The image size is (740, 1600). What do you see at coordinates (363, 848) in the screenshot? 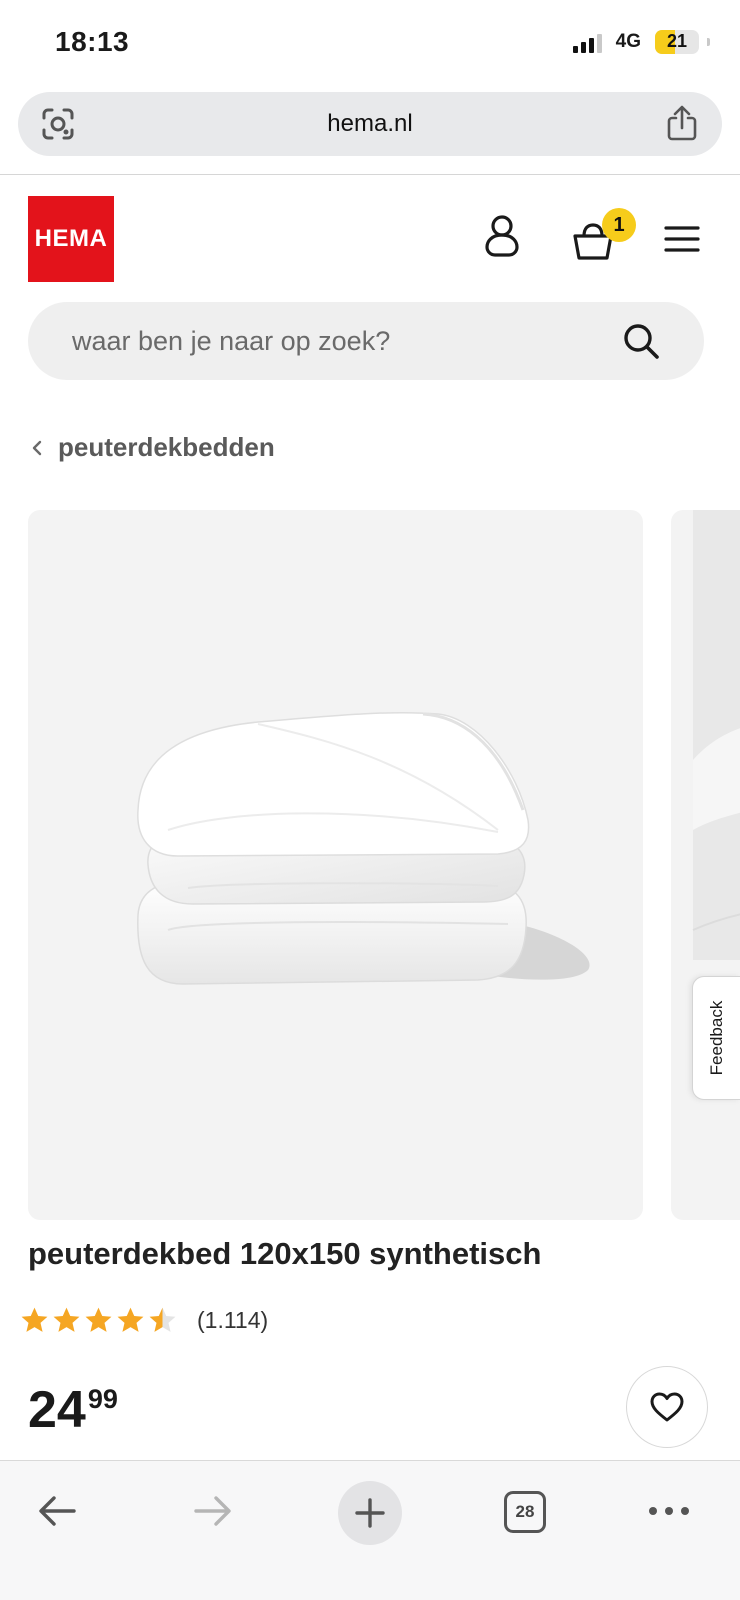
I see `duvet-illustration` at bounding box center [363, 848].